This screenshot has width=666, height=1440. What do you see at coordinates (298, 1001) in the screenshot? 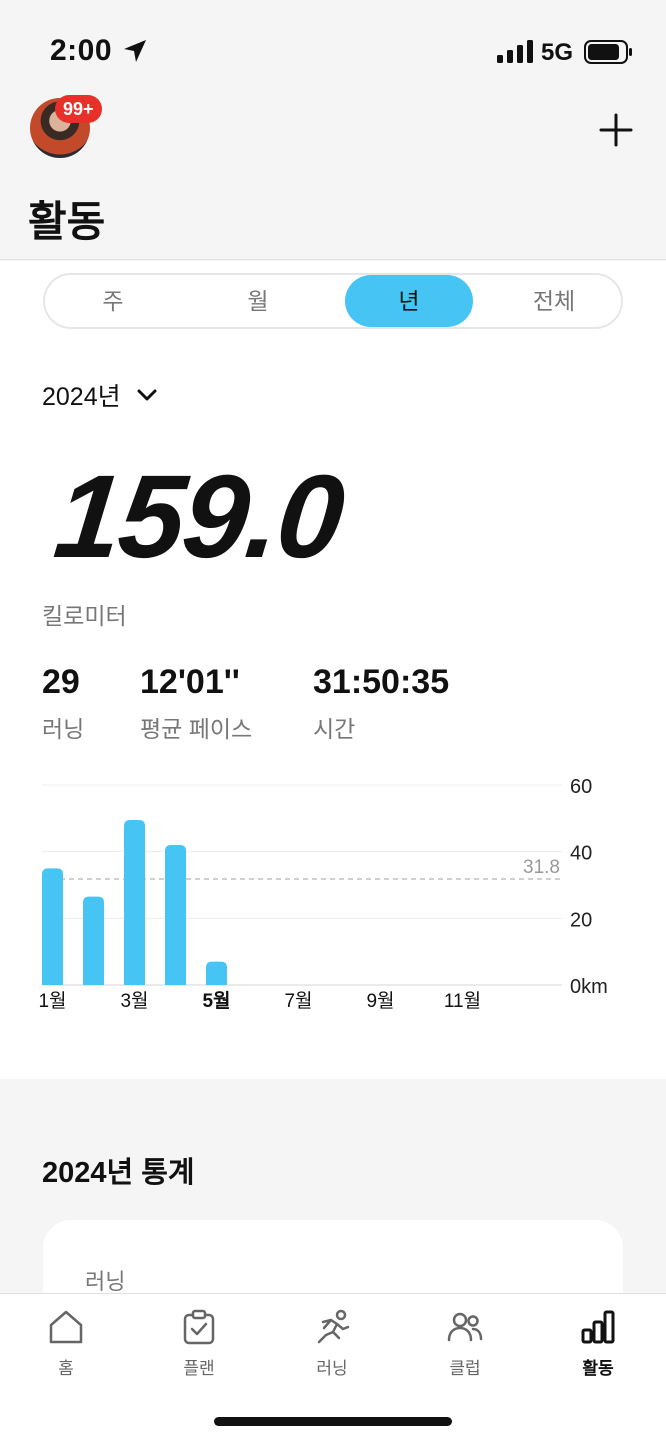
I see `x-tick-label: 7월` at bounding box center [298, 1001].